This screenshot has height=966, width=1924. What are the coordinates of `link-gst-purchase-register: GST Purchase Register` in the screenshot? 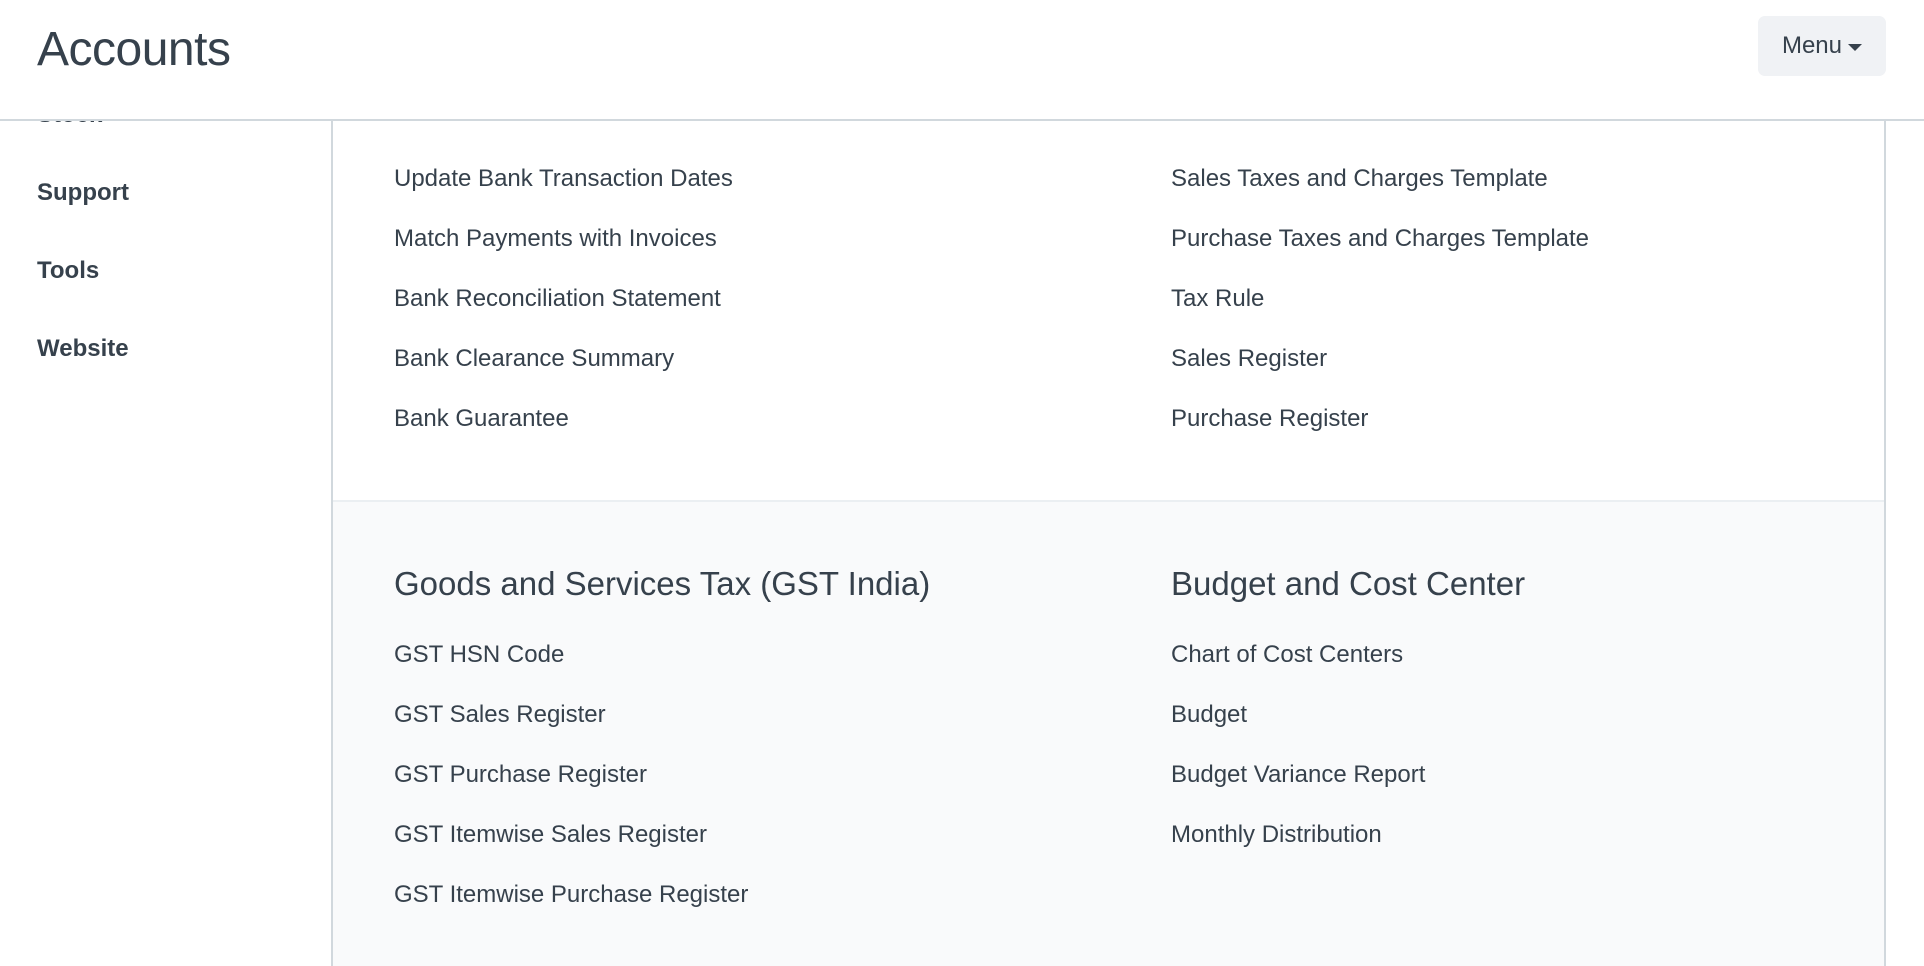 It's located at (520, 775).